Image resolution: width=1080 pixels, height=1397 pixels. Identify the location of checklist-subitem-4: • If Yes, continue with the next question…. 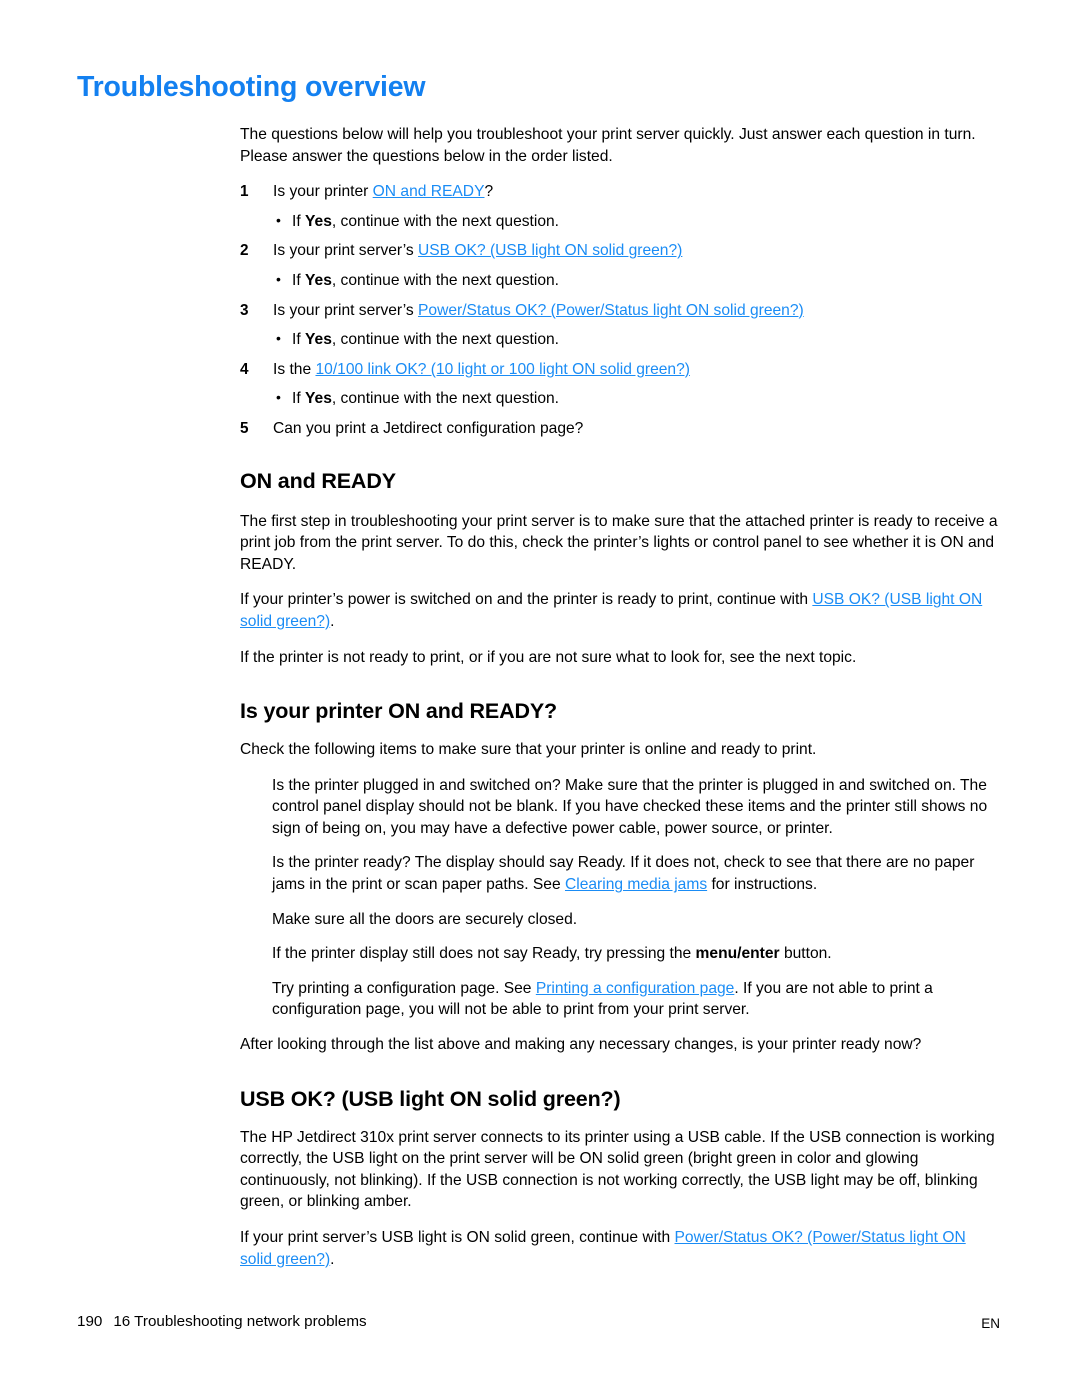
(621, 399).